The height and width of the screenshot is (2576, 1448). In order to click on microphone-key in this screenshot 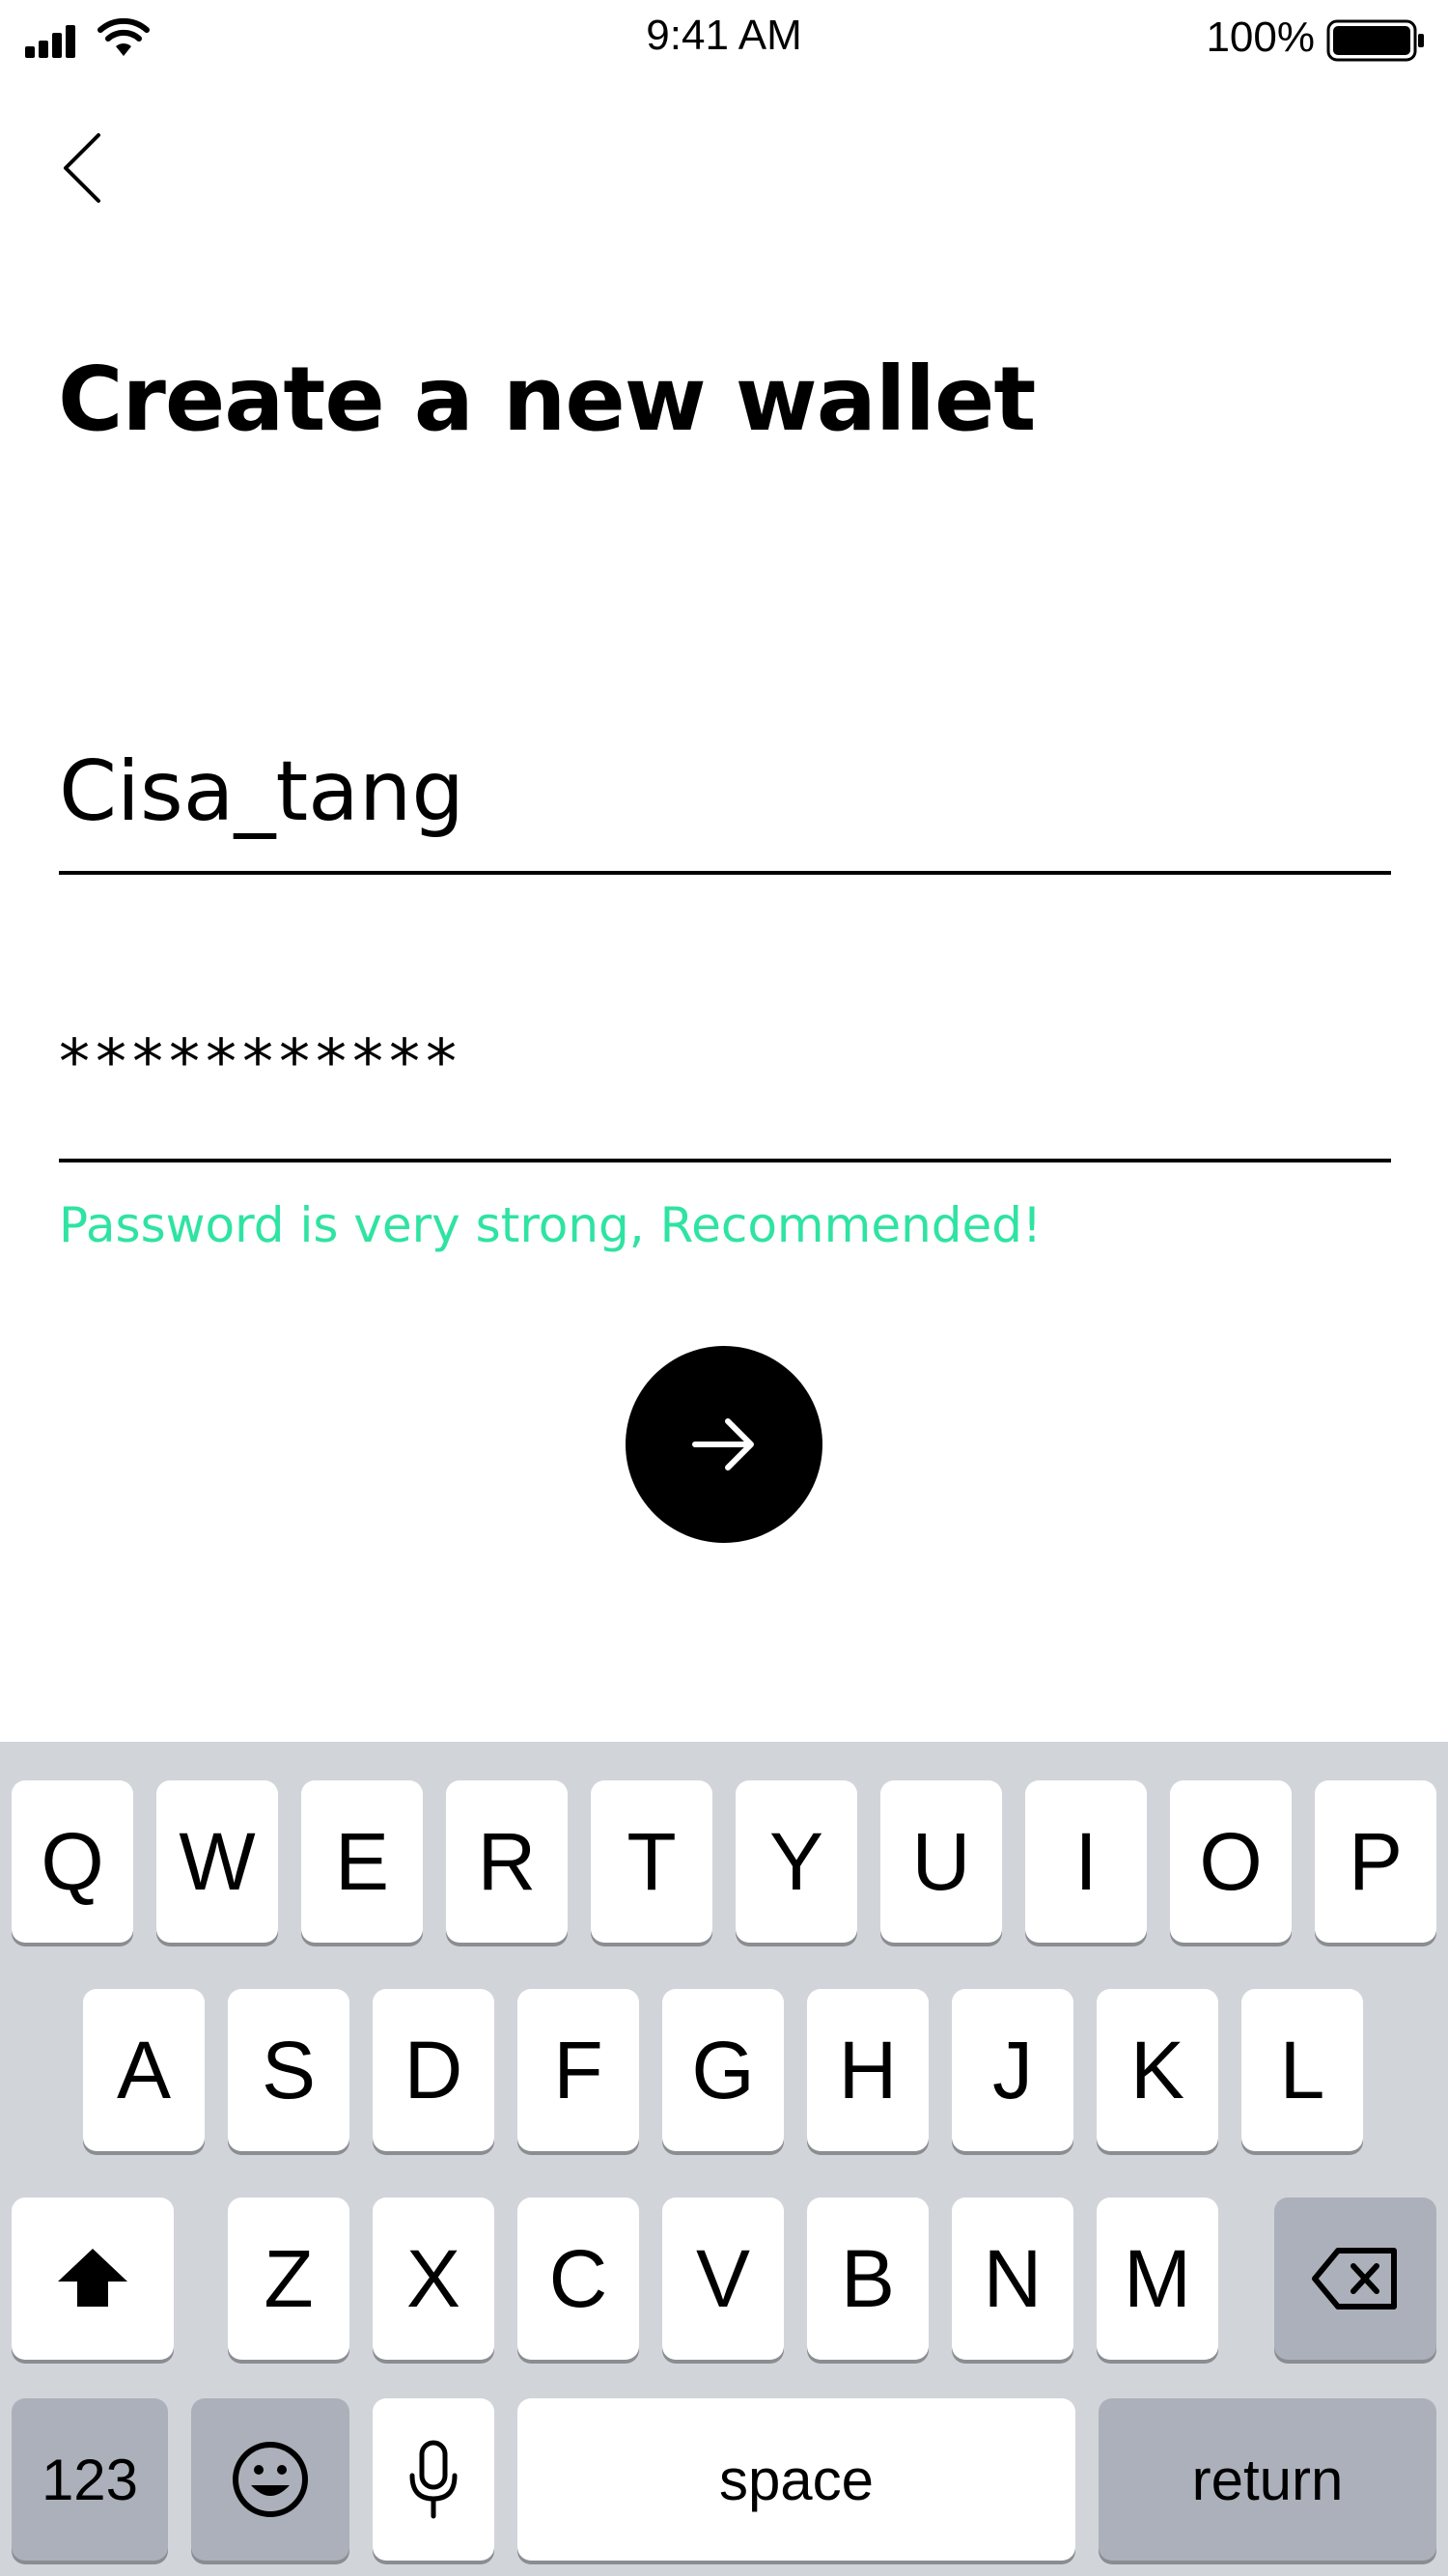, I will do `click(434, 2480)`.